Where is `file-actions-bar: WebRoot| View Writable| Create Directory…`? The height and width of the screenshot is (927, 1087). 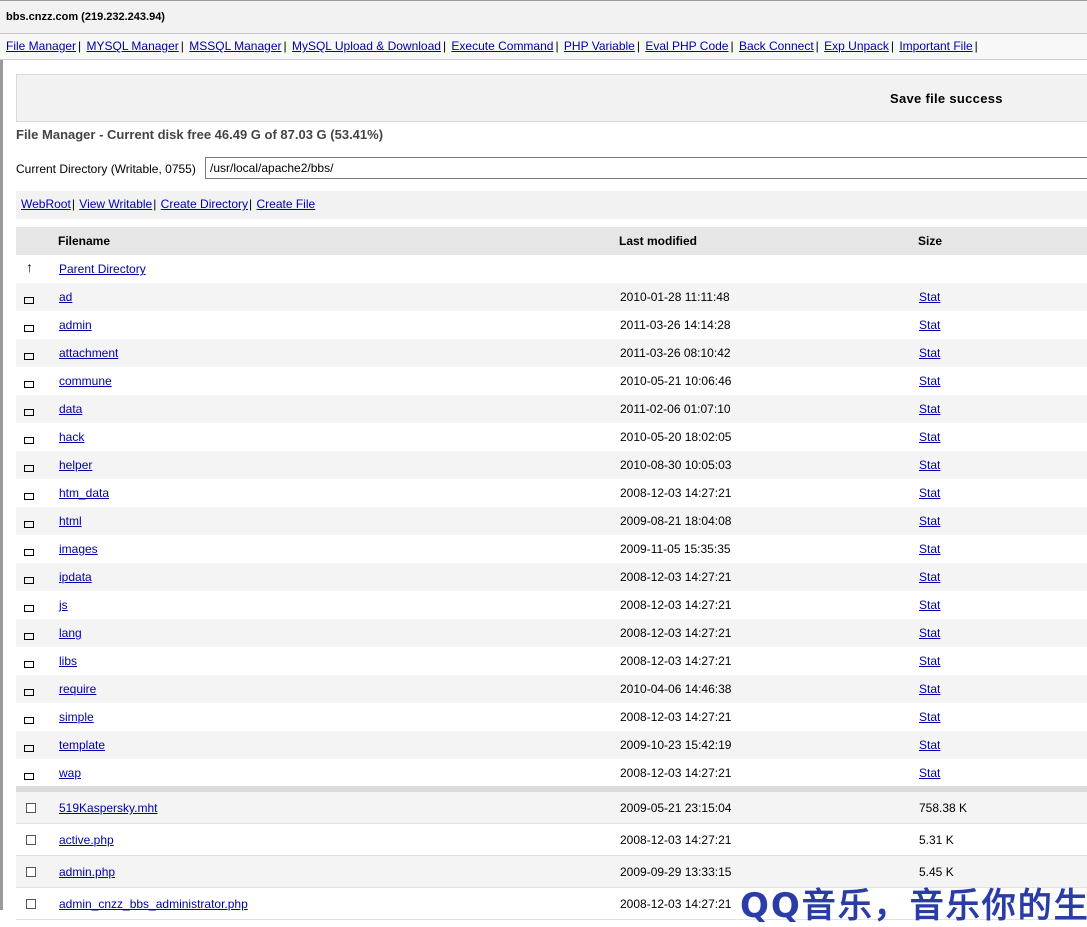 file-actions-bar: WebRoot| View Writable| Create Directory… is located at coordinates (551, 205).